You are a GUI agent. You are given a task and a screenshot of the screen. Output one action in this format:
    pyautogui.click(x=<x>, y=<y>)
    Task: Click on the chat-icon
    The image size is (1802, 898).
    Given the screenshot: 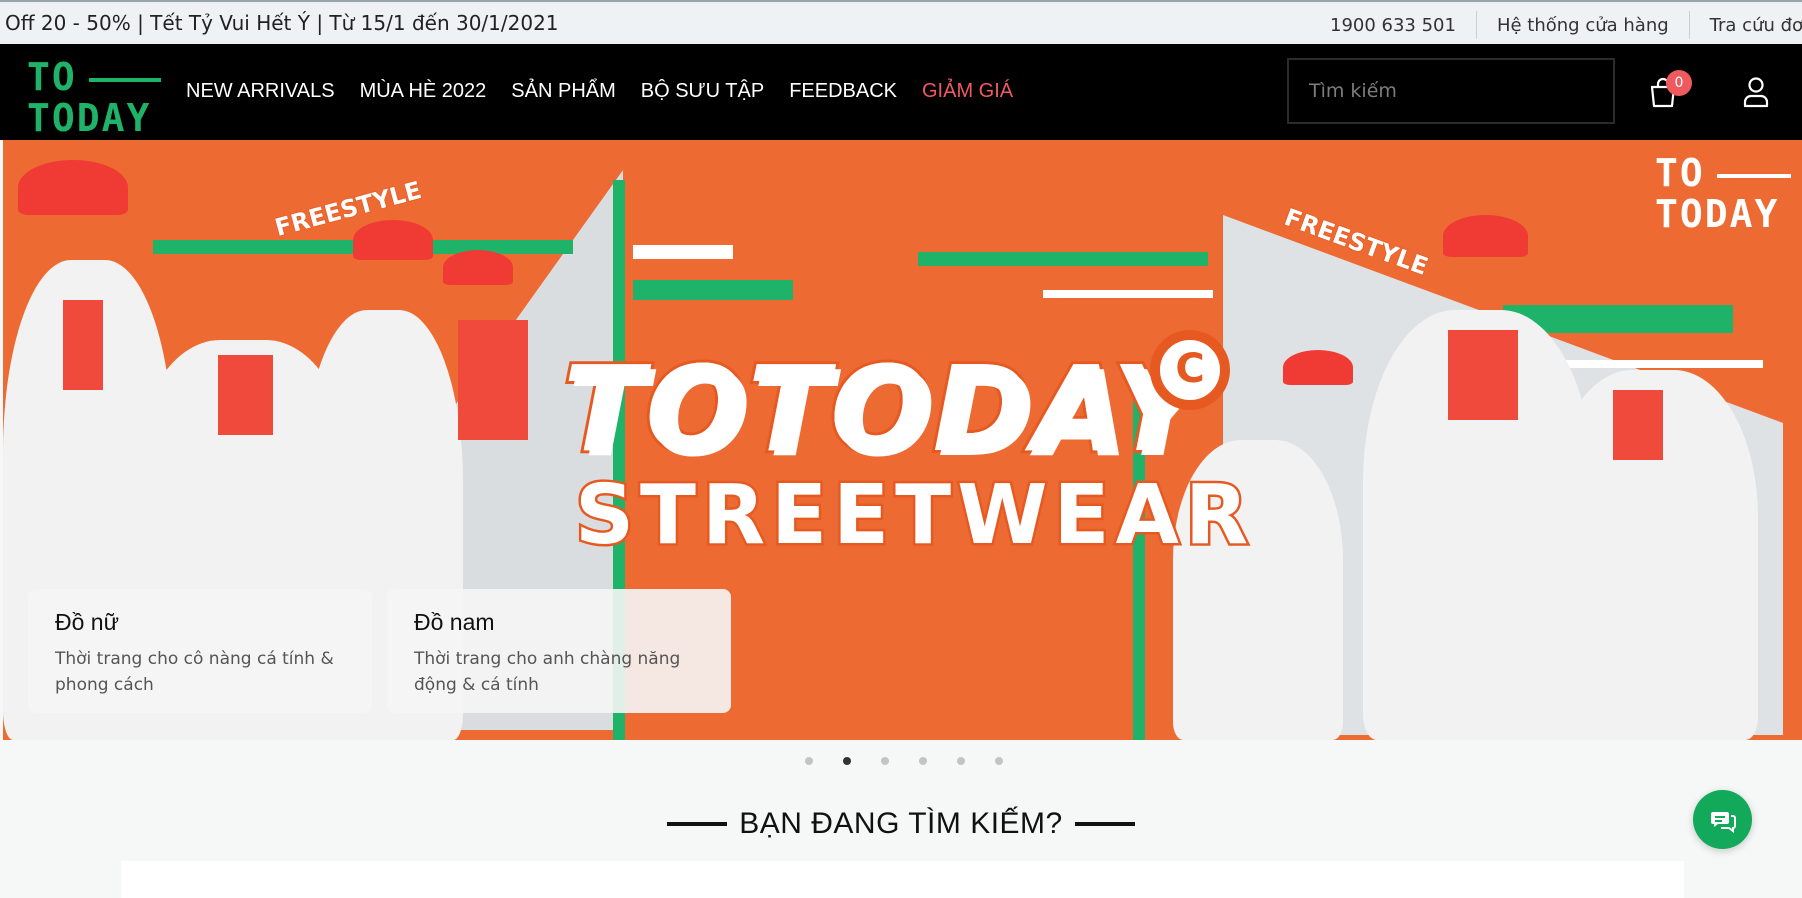 What is the action you would take?
    pyautogui.click(x=1723, y=822)
    